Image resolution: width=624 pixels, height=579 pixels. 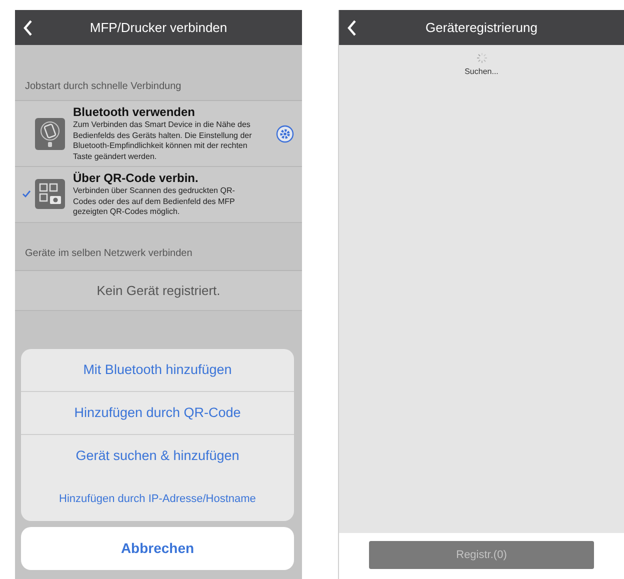 What do you see at coordinates (50, 194) in the screenshot?
I see `qr-code-icon` at bounding box center [50, 194].